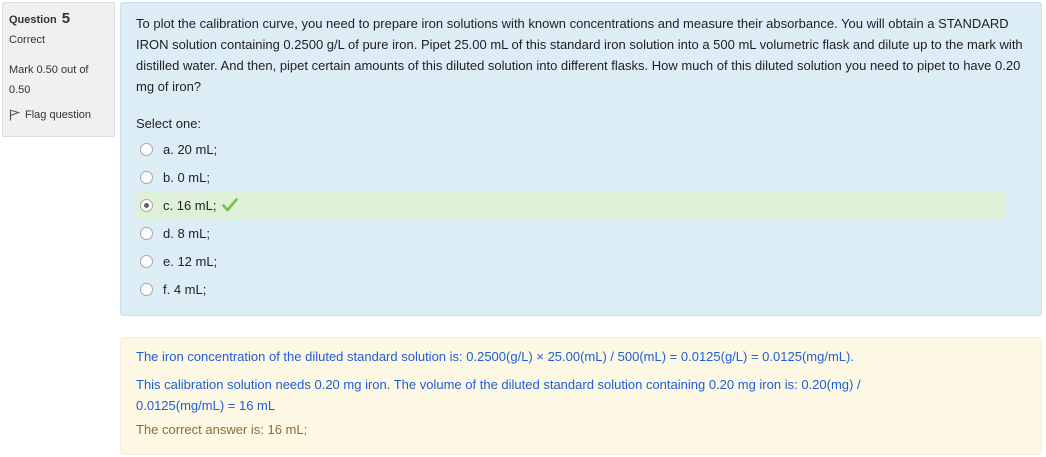  Describe the element at coordinates (186, 233) in the screenshot. I see `answer-label: d. 8 mL;` at that location.